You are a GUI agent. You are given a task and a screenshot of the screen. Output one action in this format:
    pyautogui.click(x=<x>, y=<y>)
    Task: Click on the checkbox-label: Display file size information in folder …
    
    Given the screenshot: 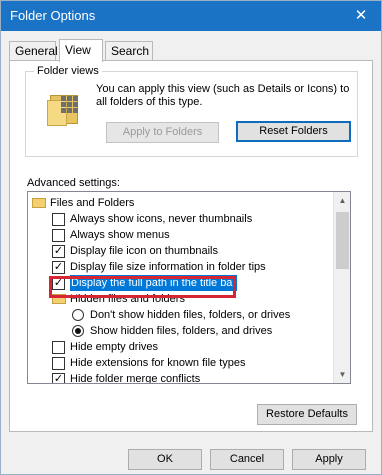 What is the action you would take?
    pyautogui.click(x=168, y=267)
    